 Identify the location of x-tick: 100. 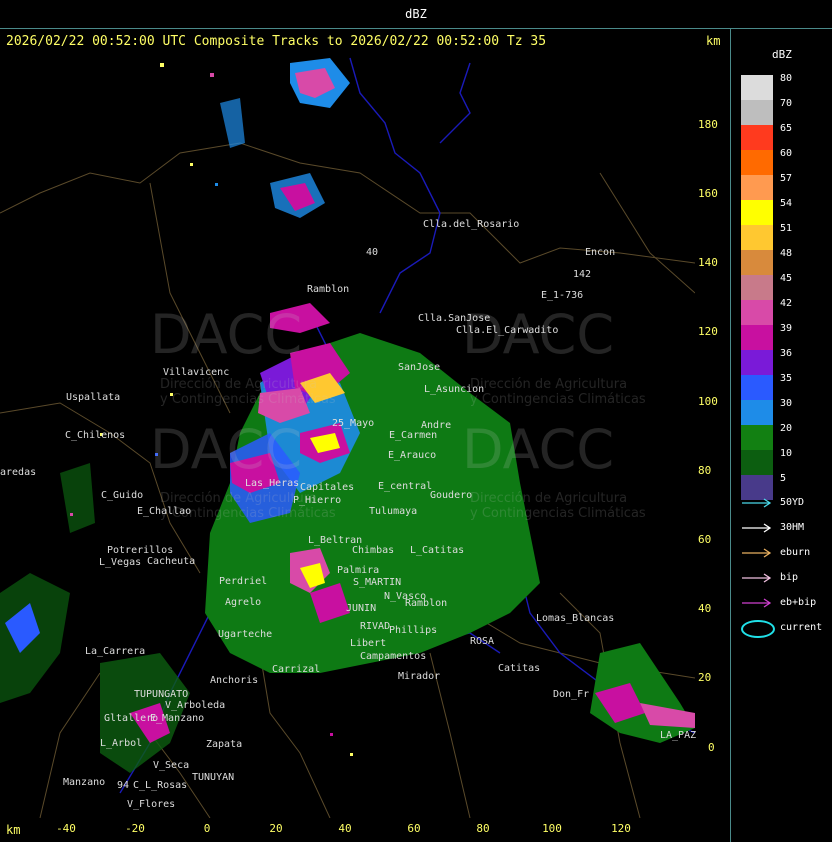
(552, 828).